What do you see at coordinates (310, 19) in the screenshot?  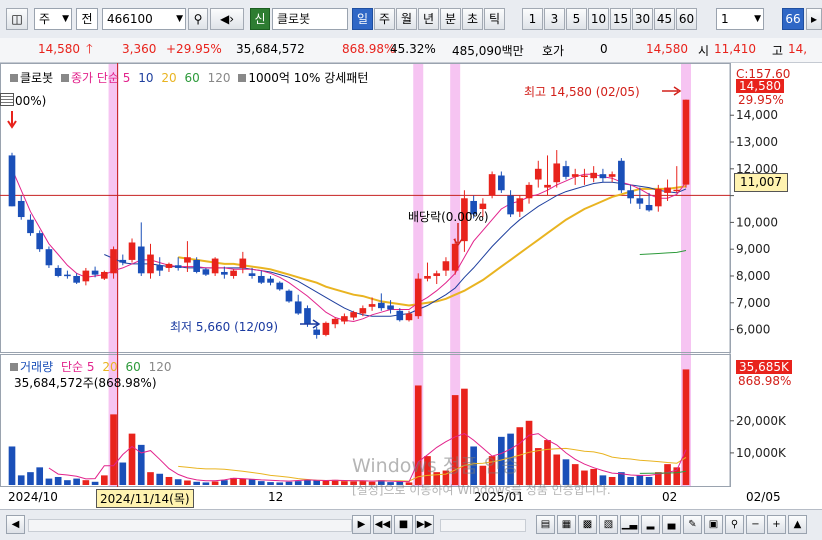 I see `stock-name-display: 클로봇` at bounding box center [310, 19].